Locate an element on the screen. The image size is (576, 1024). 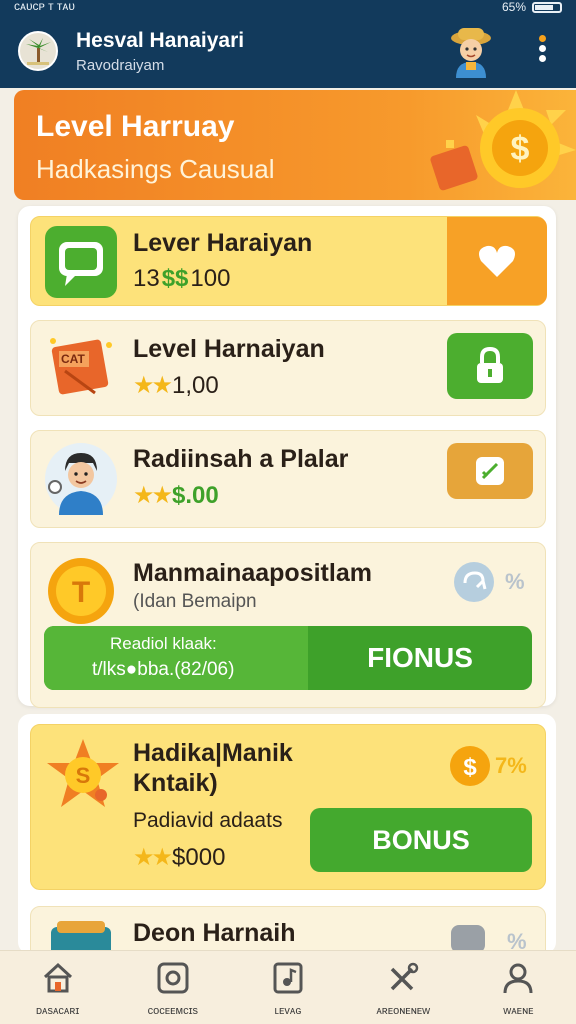
nav-item-tools: ᴀʀᴇᴏɴᴇɴᴇᴡ is located at coordinates (403, 987).